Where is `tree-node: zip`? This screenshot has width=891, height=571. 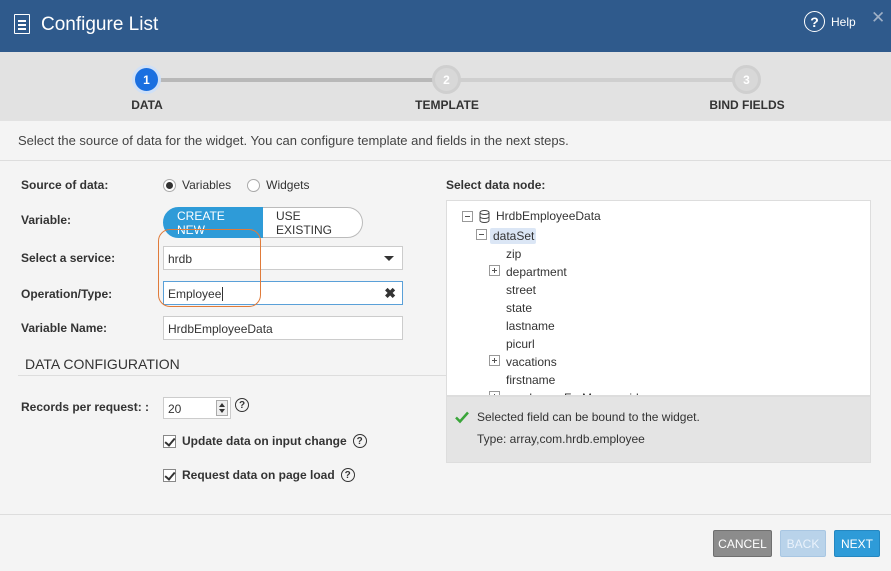
tree-node: zip is located at coordinates (513, 254).